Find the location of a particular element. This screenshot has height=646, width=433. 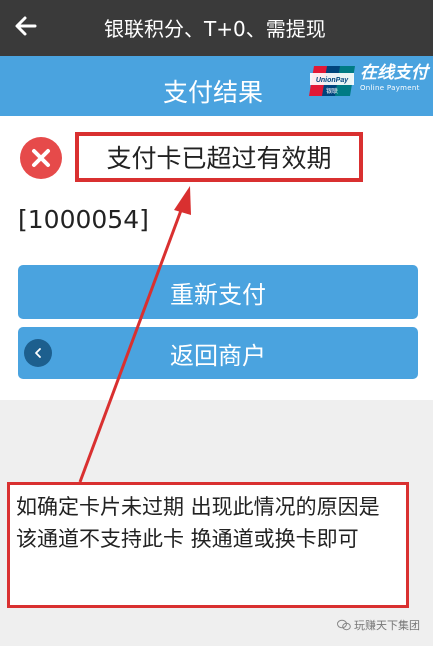

page-title: 支付结果 is located at coordinates (213, 92).